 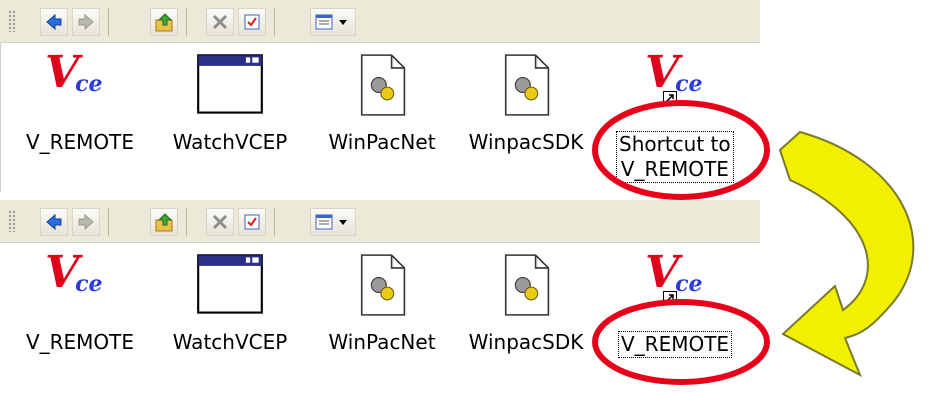 I want to click on highlight-circle-before, so click(x=681, y=150).